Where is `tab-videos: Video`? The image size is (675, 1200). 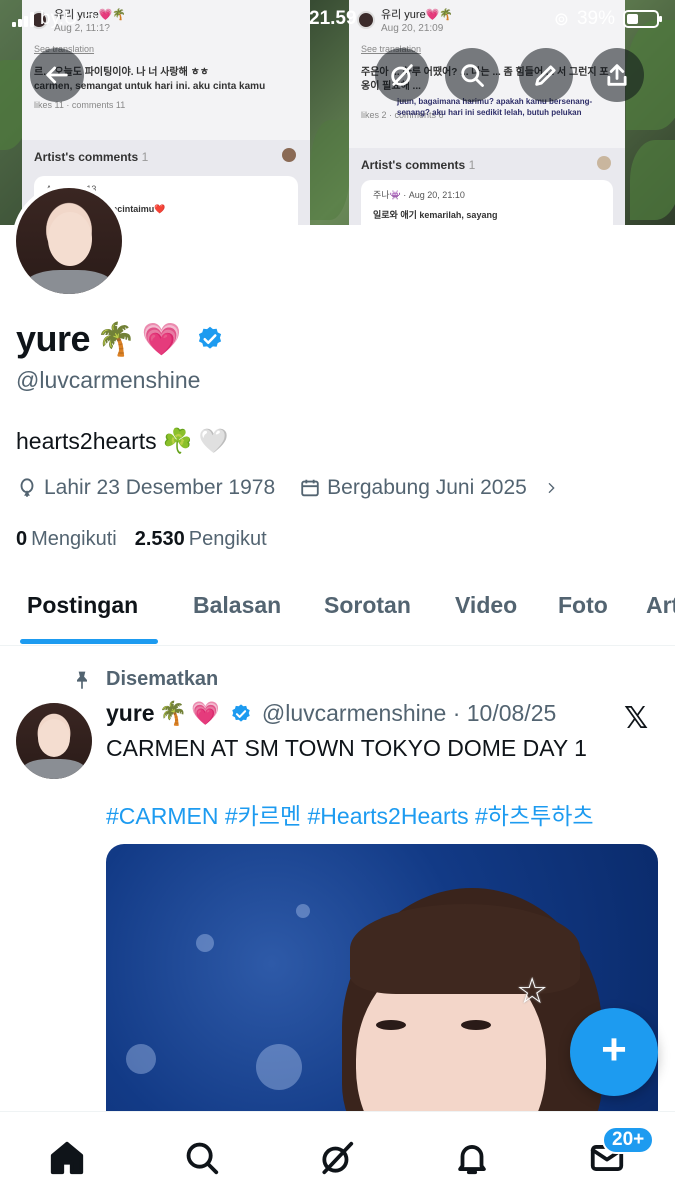 tab-videos: Video is located at coordinates (486, 605).